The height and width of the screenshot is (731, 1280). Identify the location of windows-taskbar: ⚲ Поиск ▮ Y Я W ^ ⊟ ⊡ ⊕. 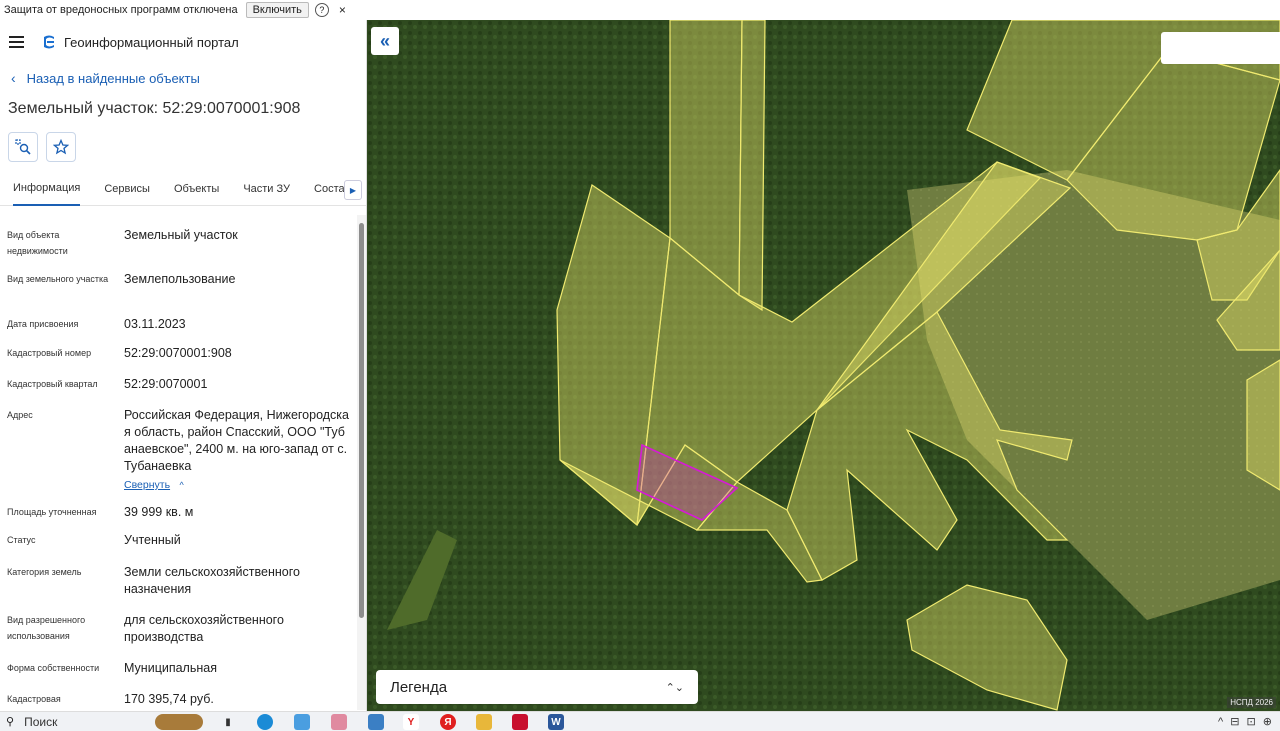
(640, 721).